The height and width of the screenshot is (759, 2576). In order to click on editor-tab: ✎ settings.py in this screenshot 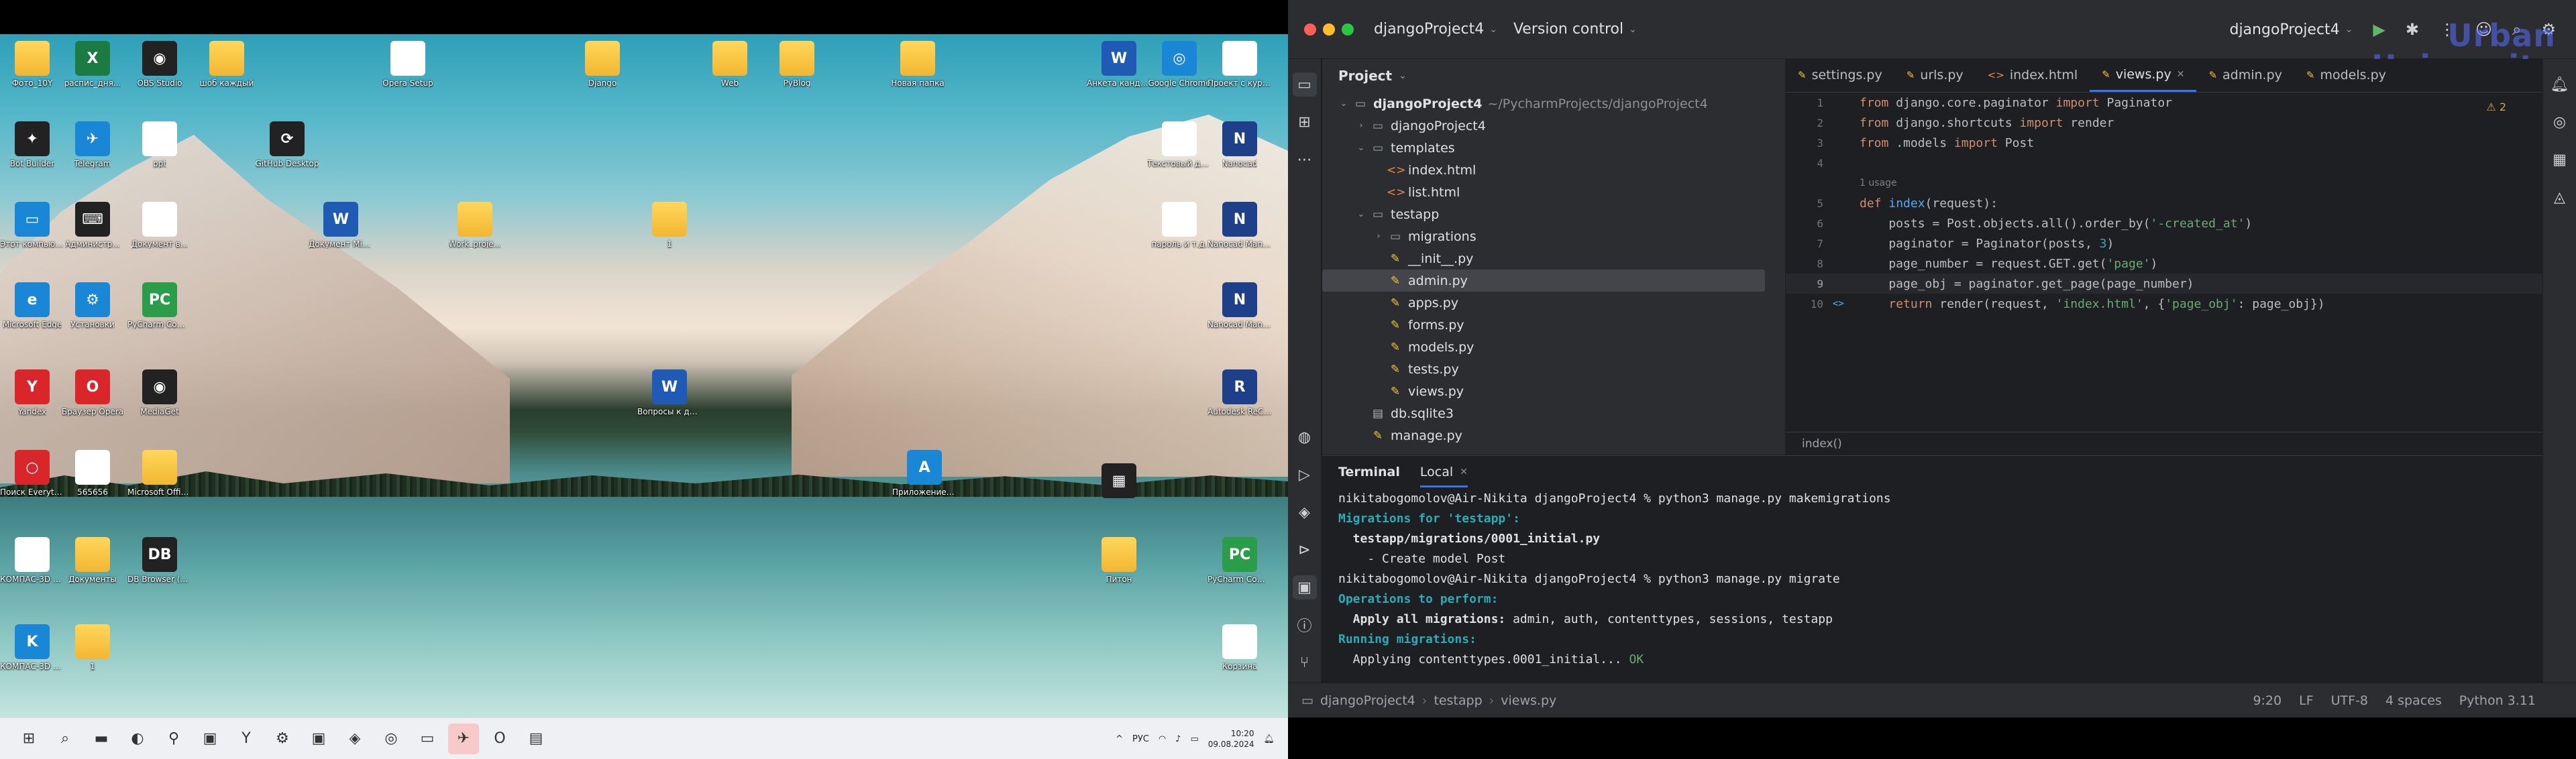, I will do `click(1840, 75)`.